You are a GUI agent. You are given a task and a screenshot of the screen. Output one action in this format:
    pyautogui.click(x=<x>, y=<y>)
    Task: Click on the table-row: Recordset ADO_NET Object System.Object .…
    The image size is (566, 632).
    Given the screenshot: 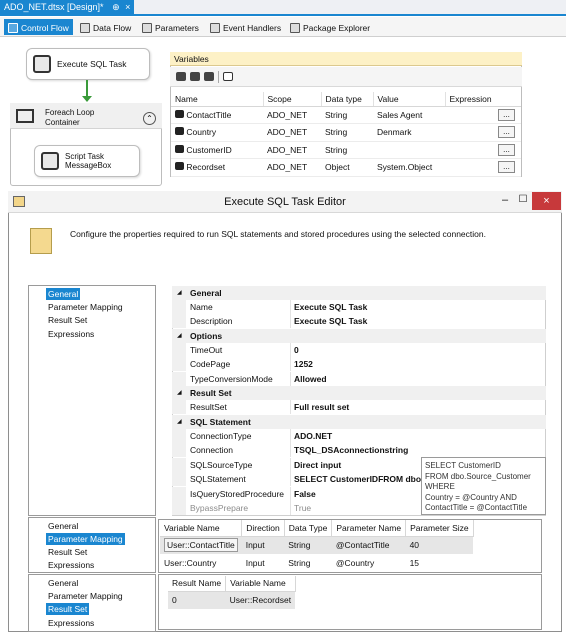 What is the action you would take?
    pyautogui.click(x=346, y=167)
    